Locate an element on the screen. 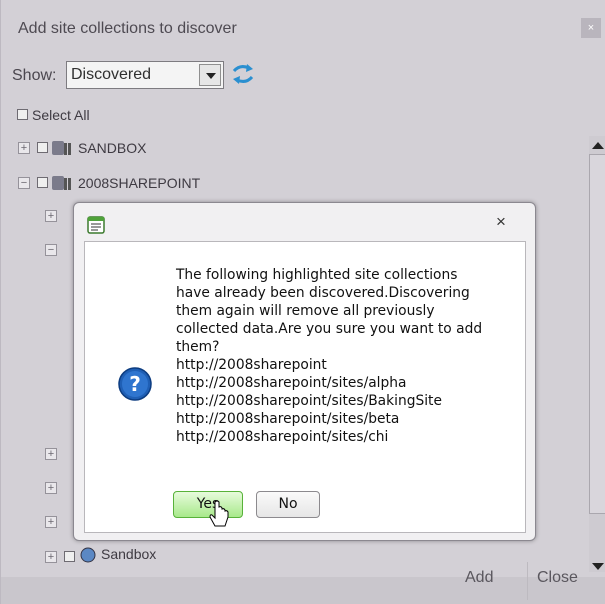 This screenshot has width=605, height=604. globe-icon is located at coordinates (88, 555).